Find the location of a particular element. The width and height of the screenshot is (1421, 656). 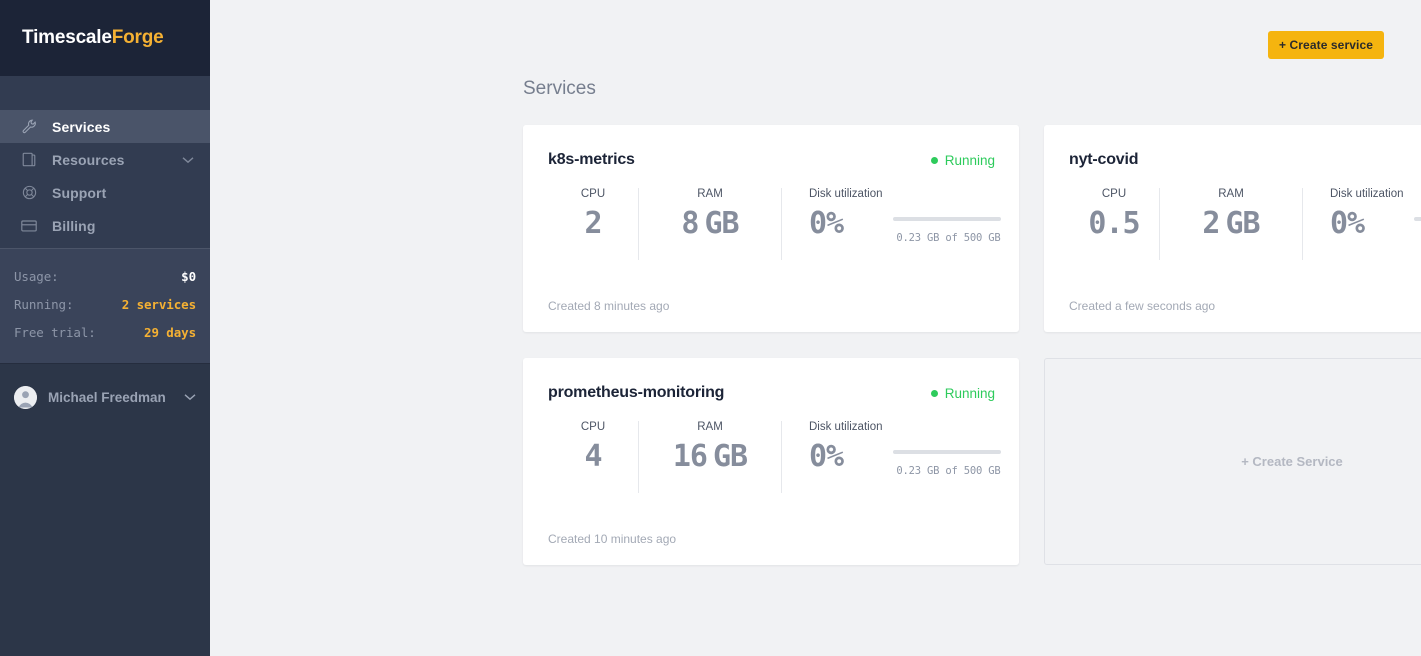

service-name: prometheus-monitoring is located at coordinates (636, 392).